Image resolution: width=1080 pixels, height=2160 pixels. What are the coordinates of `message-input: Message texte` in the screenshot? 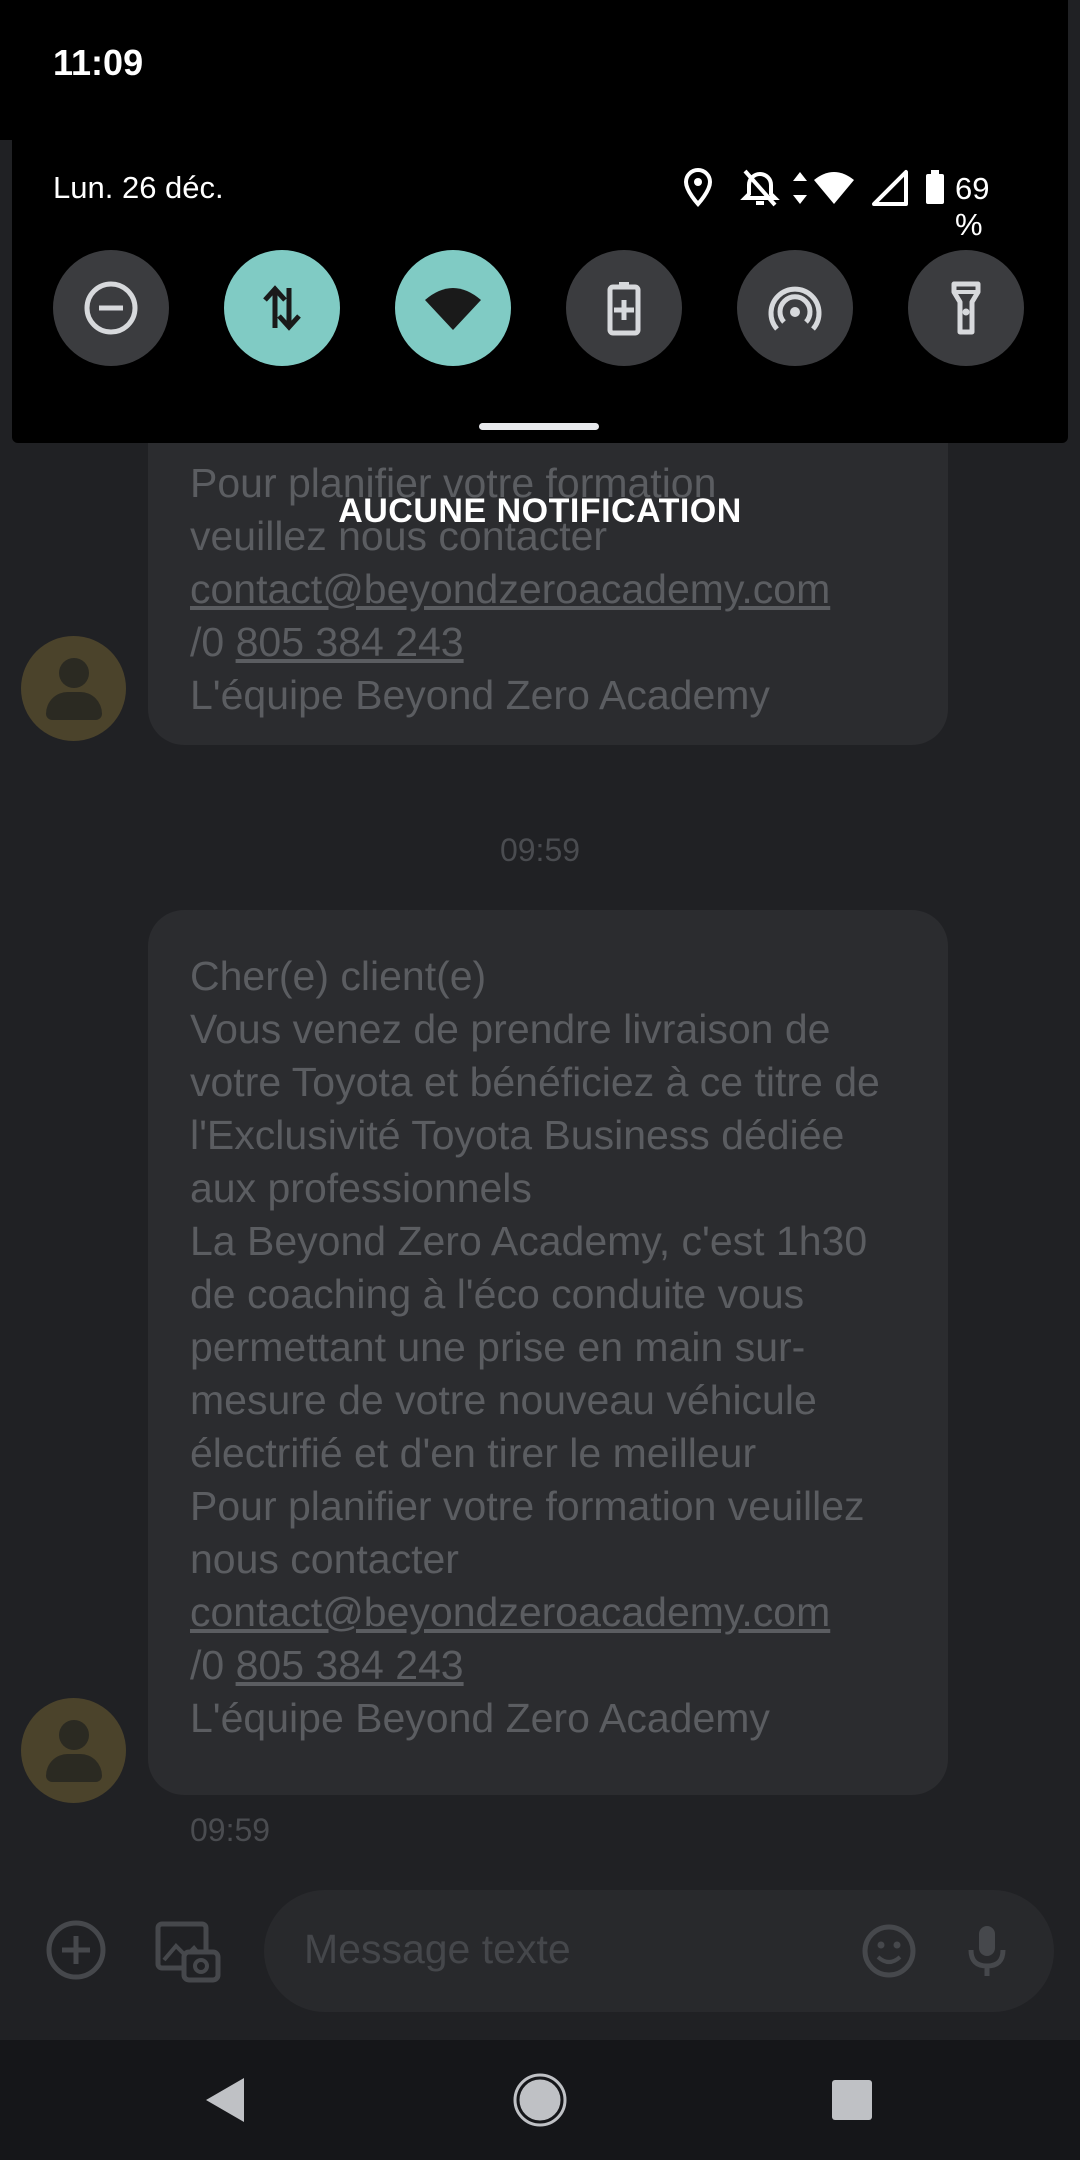 It's located at (659, 1951).